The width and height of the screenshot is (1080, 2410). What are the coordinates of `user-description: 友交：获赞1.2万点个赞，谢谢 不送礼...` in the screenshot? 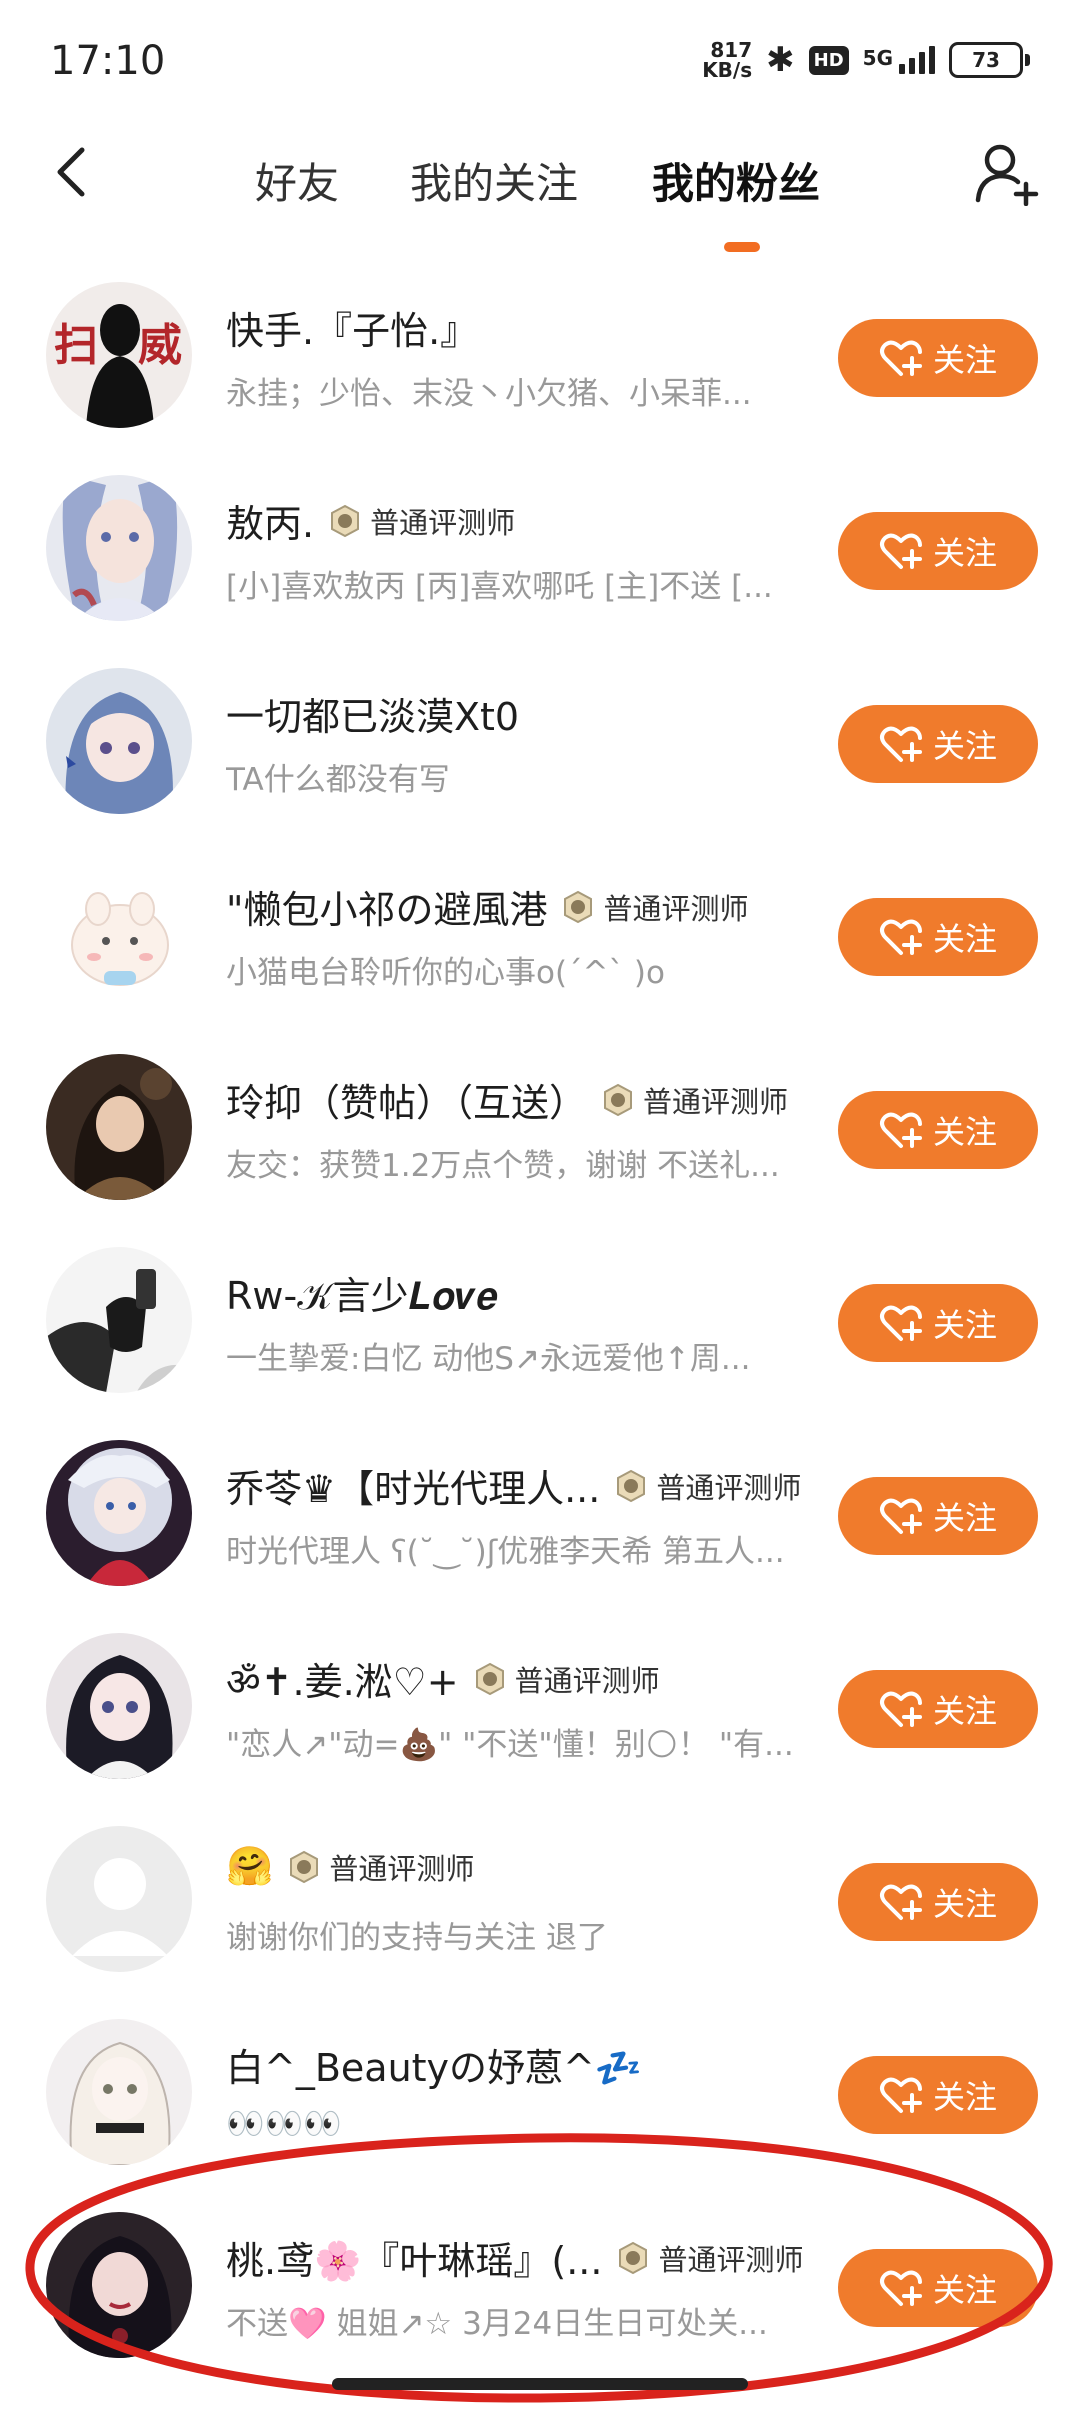 It's located at (503, 1166).